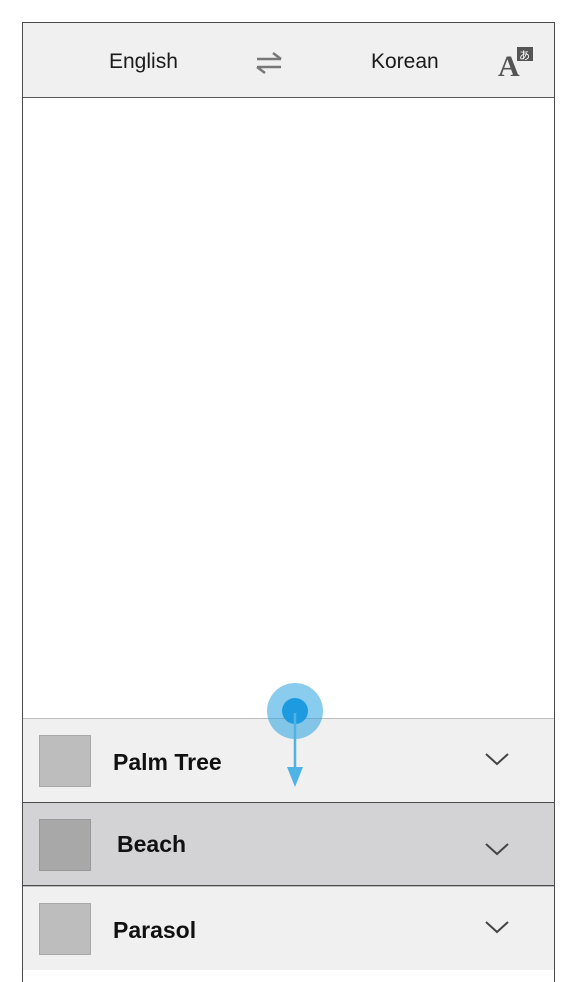 Image resolution: width=569 pixels, height=982 pixels. I want to click on list-item-label: Parasol, so click(155, 930).